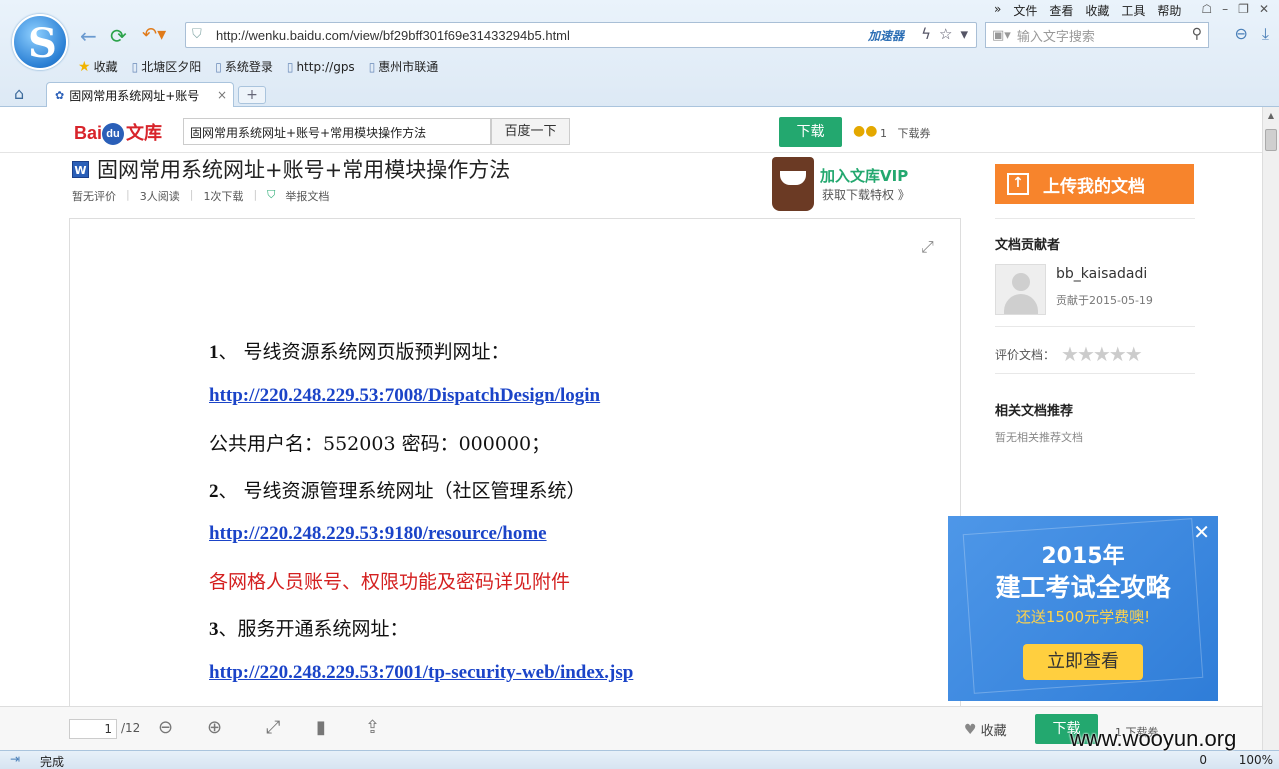  What do you see at coordinates (94, 196) in the screenshot?
I see `rating-status: 暂无评价` at bounding box center [94, 196].